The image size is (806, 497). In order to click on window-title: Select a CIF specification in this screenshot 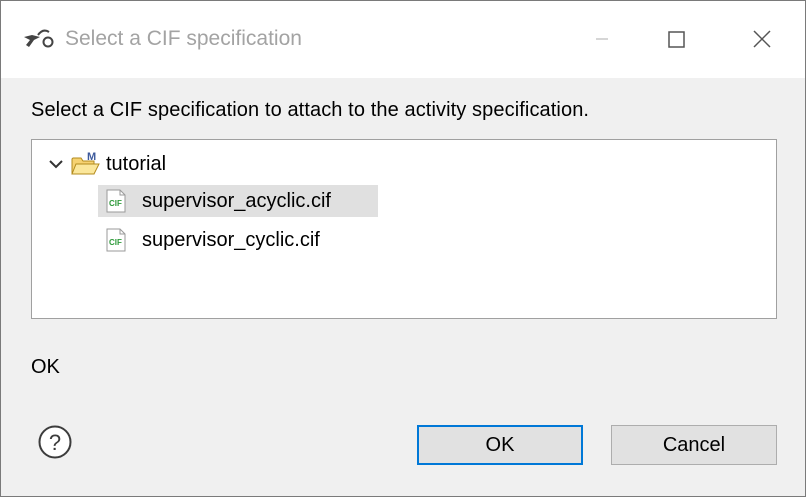, I will do `click(183, 38)`.